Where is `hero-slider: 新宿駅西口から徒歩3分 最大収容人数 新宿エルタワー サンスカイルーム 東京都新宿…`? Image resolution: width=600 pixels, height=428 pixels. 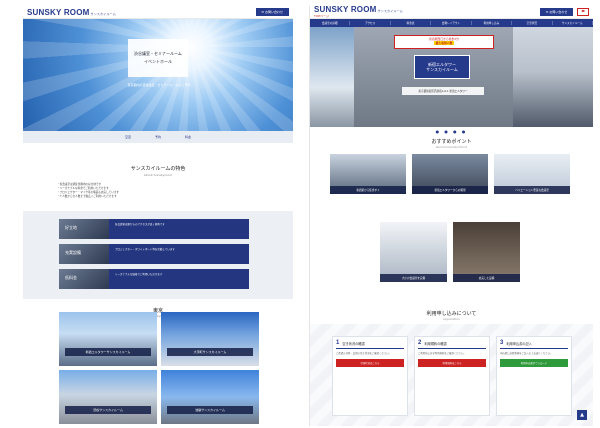
hero-slider: 新宿駅西口から徒歩3分 最大収容人数 新宿エルタワー サンスカイルーム 東京都新宿… is located at coordinates (451, 77).